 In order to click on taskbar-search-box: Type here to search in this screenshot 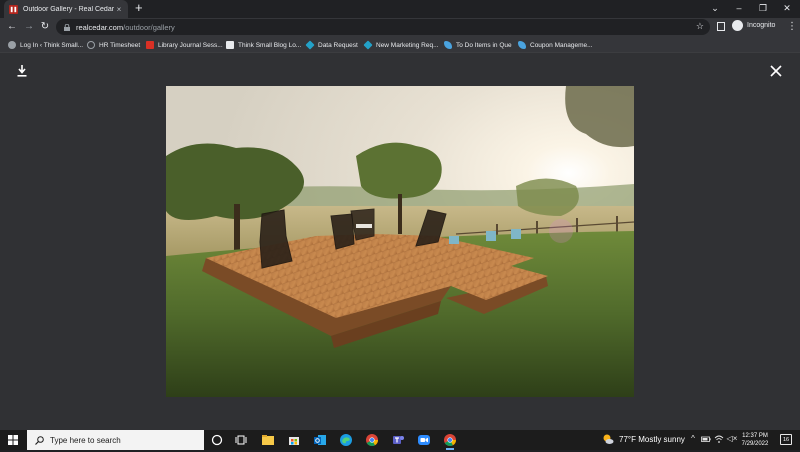, I will do `click(115, 440)`.